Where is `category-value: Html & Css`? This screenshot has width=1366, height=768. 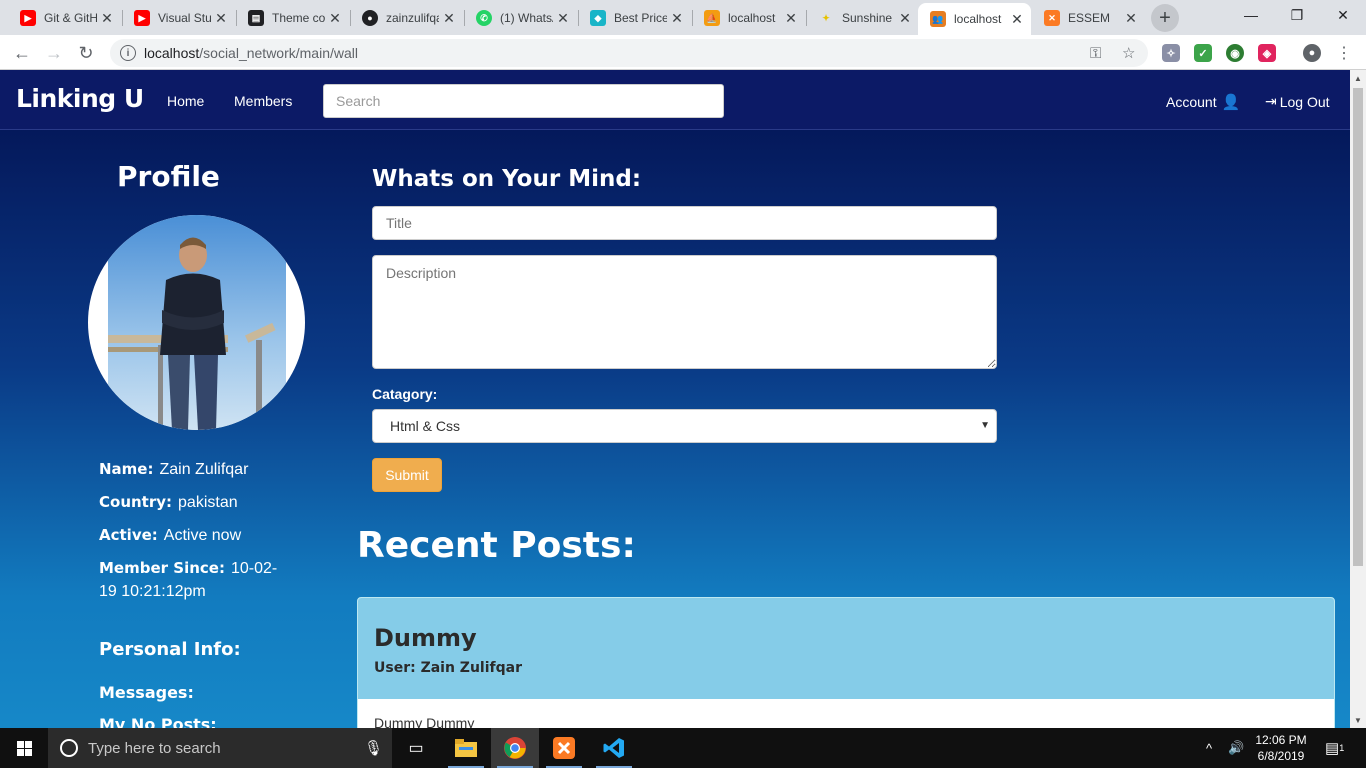 category-value: Html & Css is located at coordinates (425, 426).